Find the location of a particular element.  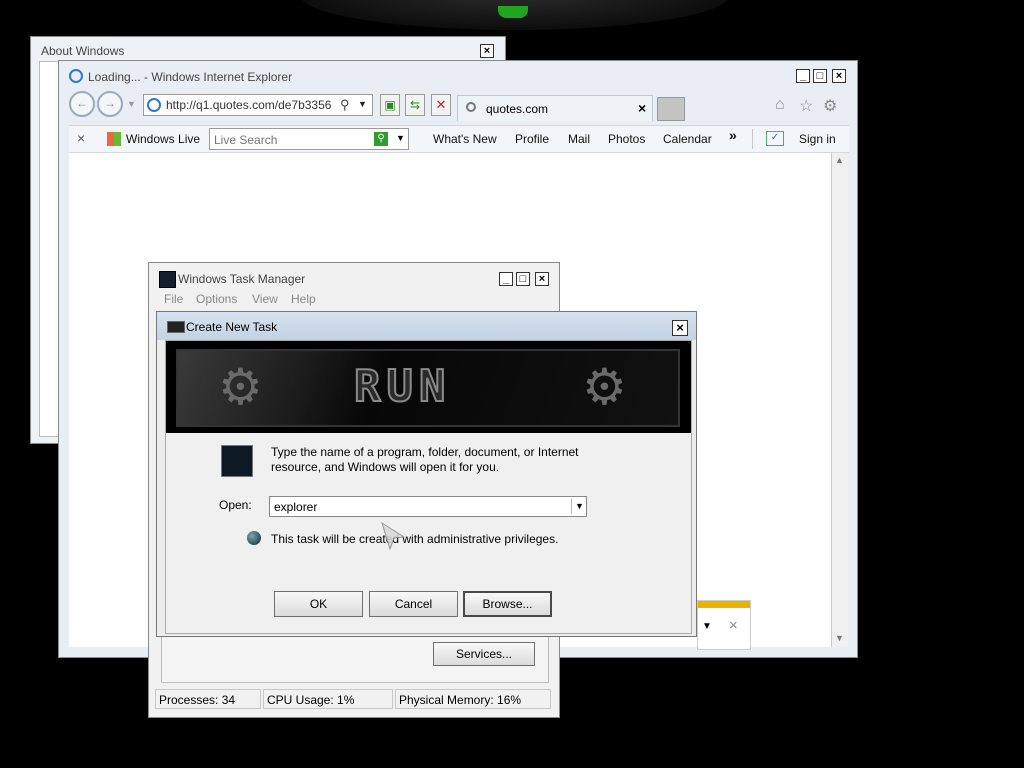

link-photos: Photos is located at coordinates (626, 139).